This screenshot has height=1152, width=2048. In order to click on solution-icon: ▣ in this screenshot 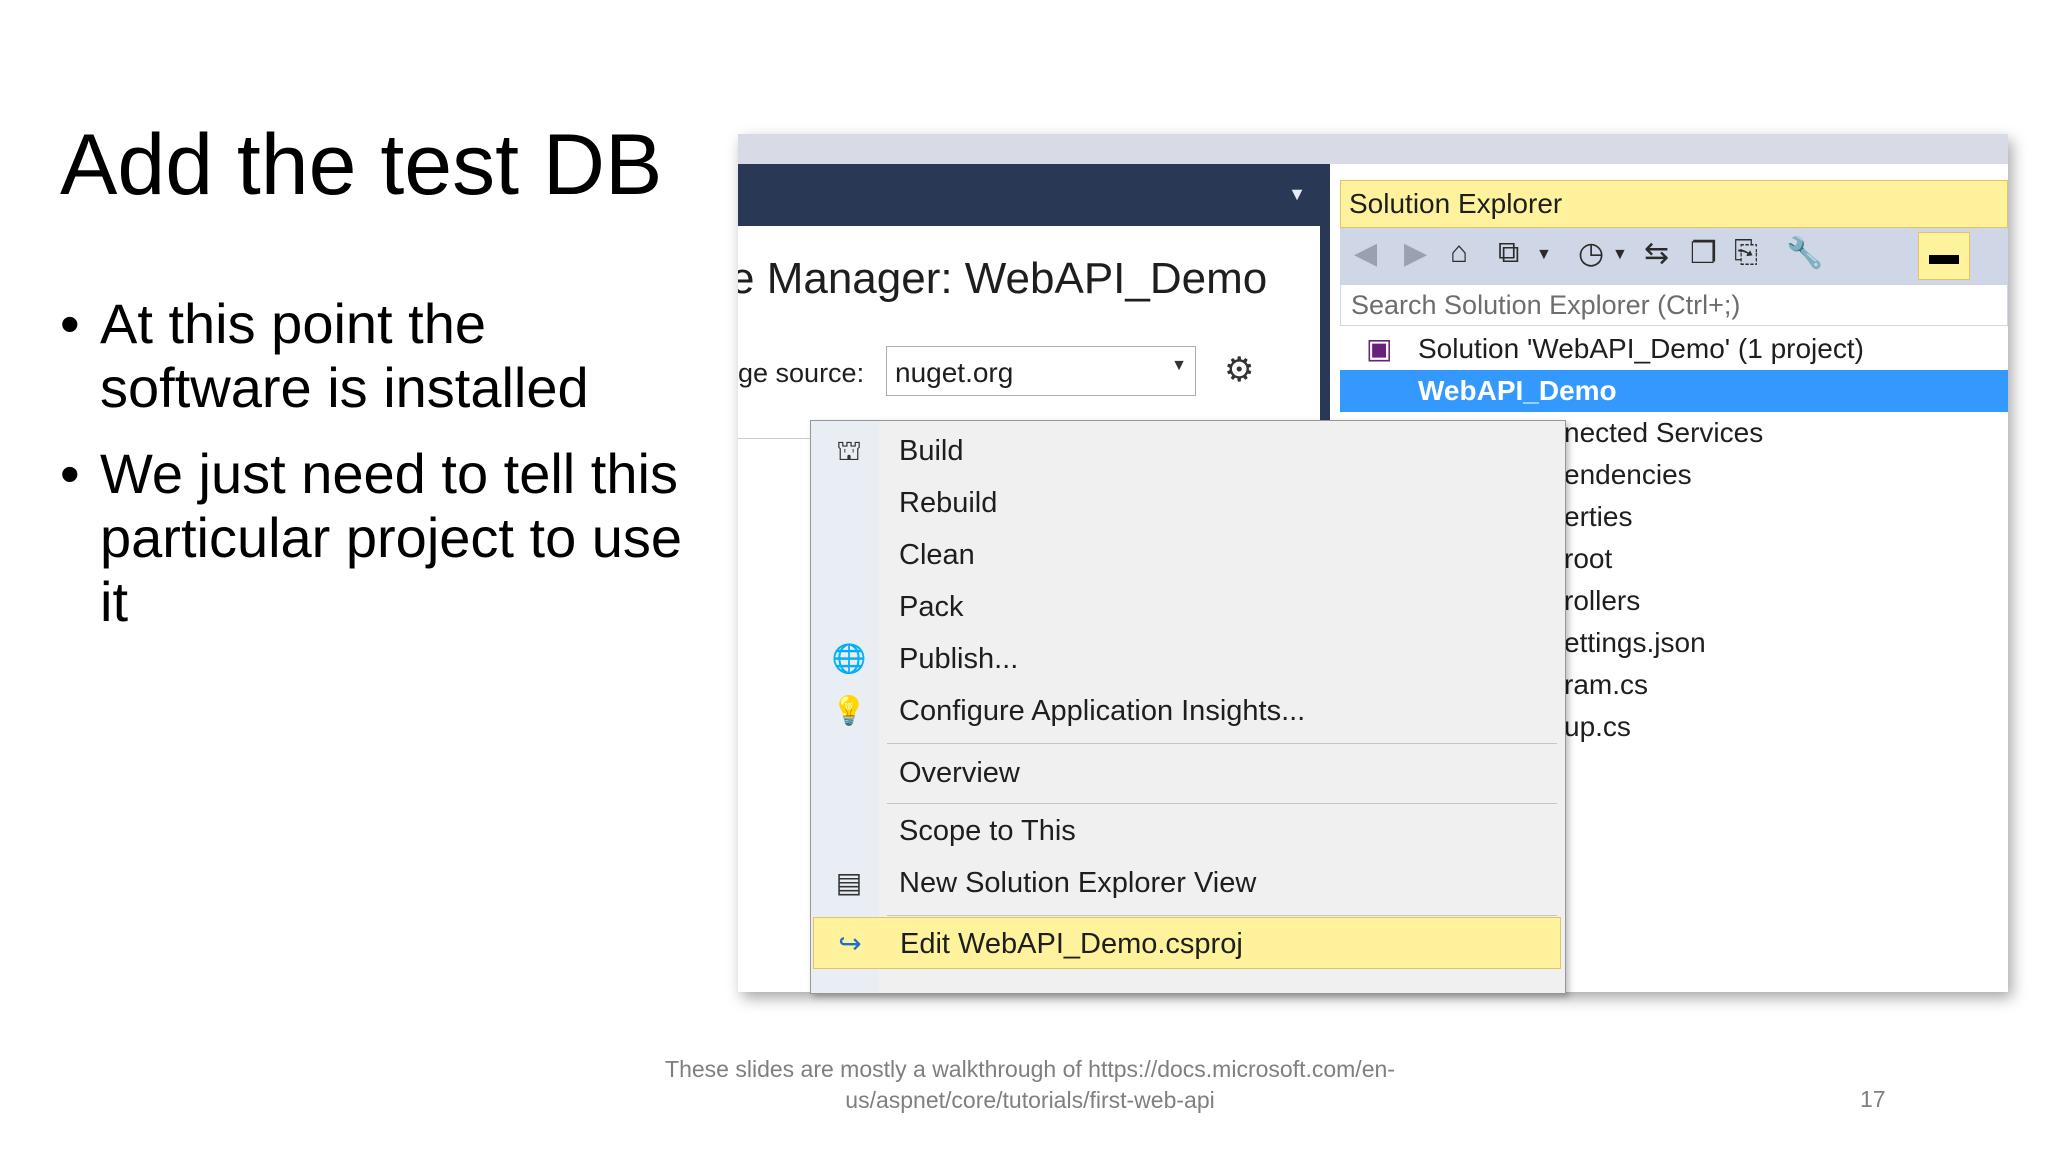, I will do `click(1379, 348)`.